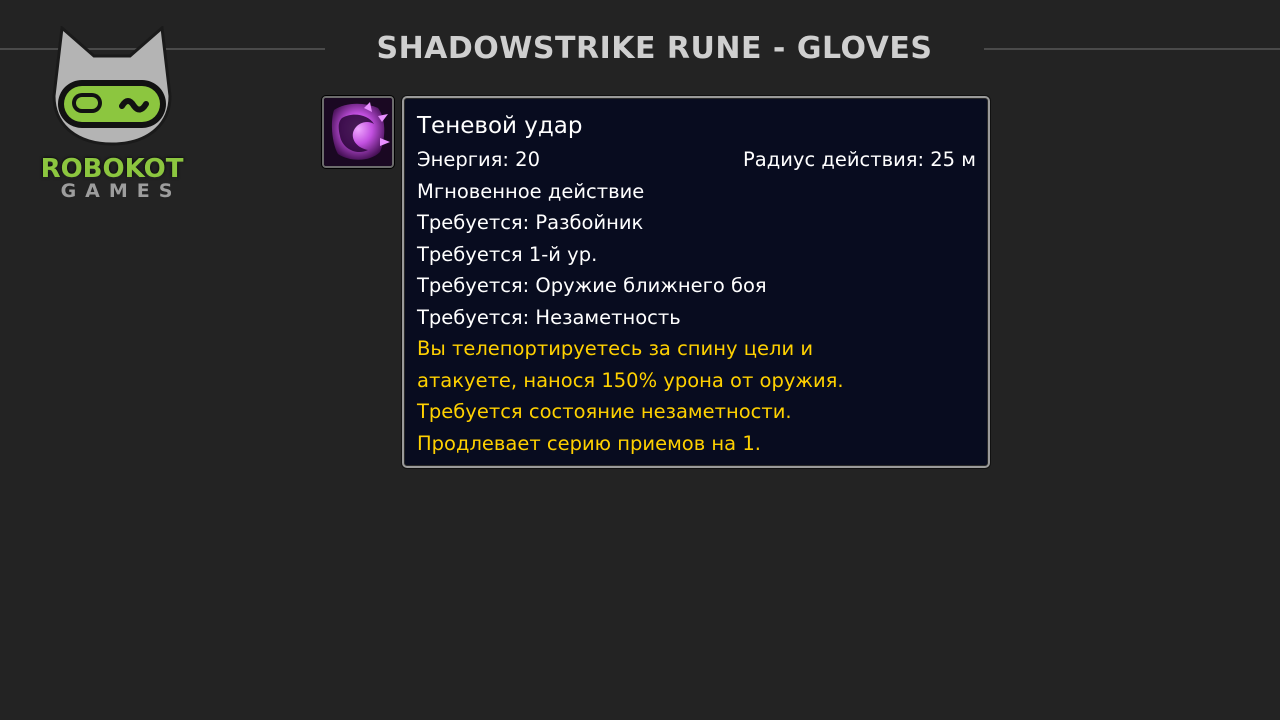 This screenshot has width=1280, height=720. I want to click on spell-cast-time: Мгновенное действие, so click(531, 191).